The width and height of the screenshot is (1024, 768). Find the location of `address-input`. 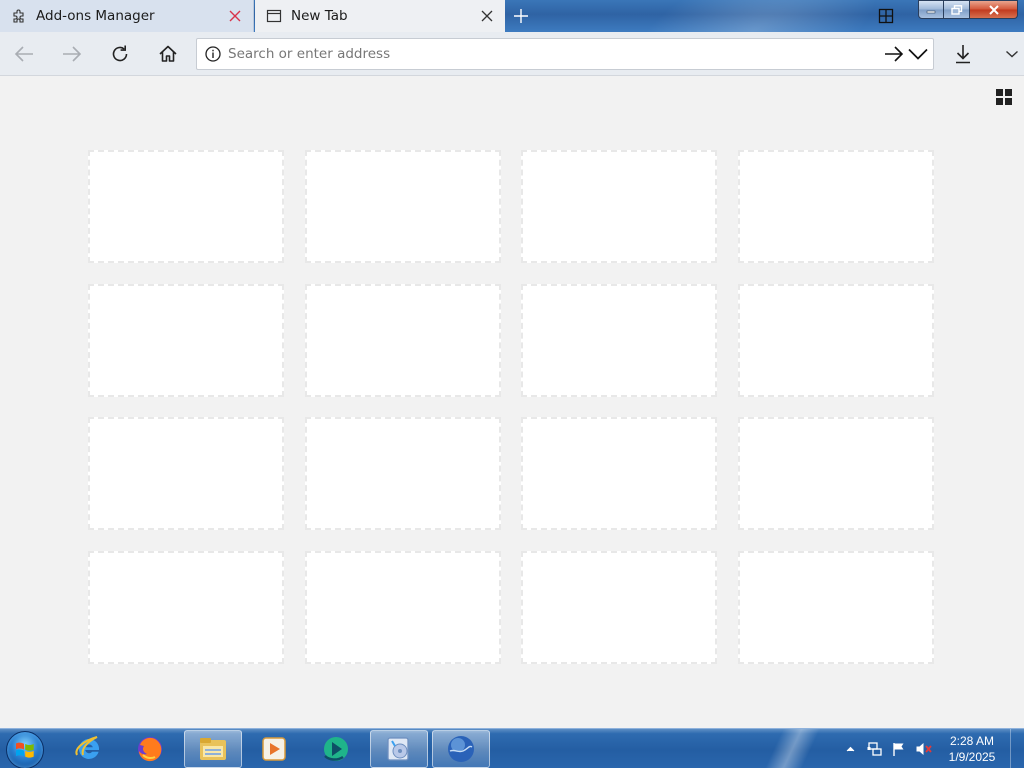

address-input is located at coordinates (554, 54).